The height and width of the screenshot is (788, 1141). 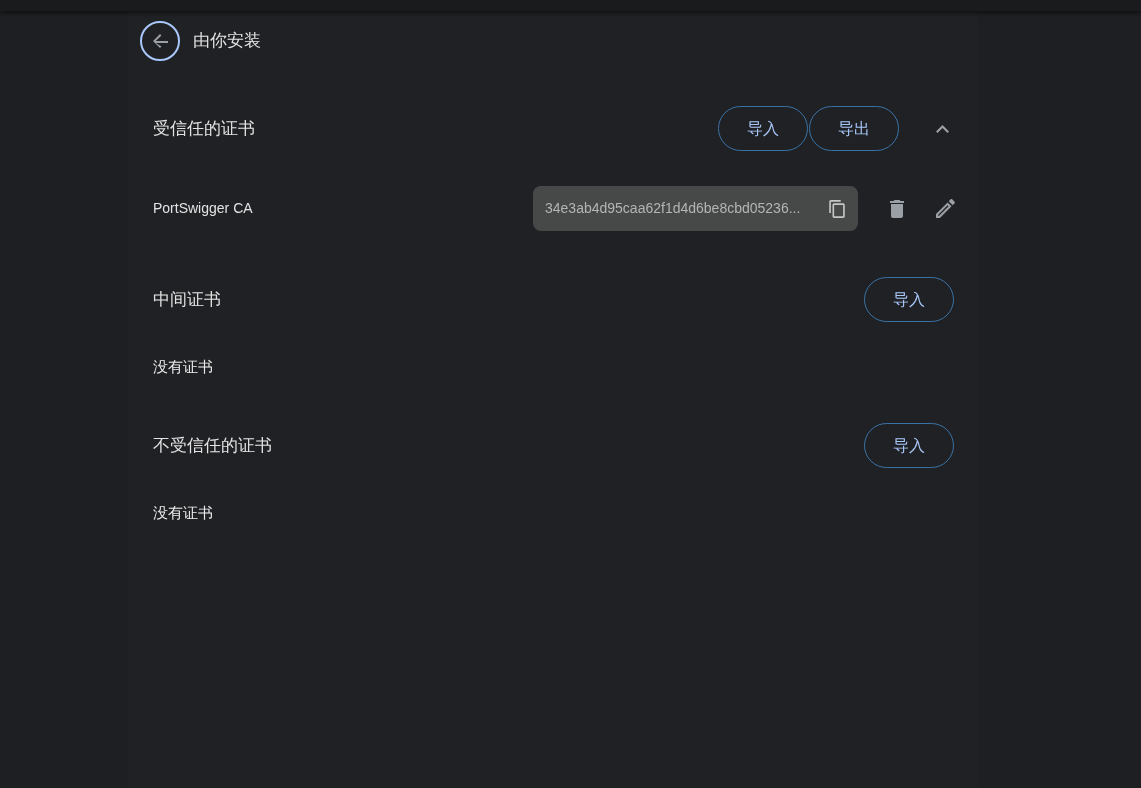 I want to click on copy-icon, so click(x=837, y=208).